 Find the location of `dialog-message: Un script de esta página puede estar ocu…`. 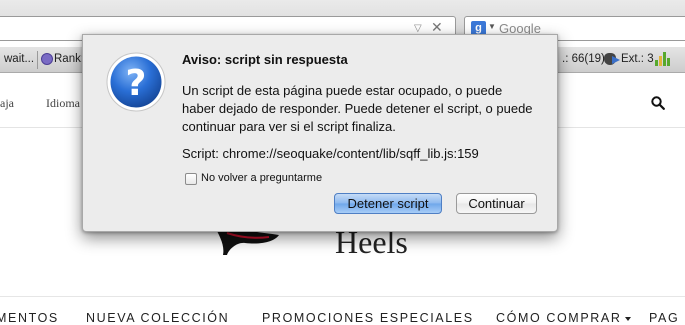

dialog-message: Un script de esta página puede estar ocu… is located at coordinates (357, 108).